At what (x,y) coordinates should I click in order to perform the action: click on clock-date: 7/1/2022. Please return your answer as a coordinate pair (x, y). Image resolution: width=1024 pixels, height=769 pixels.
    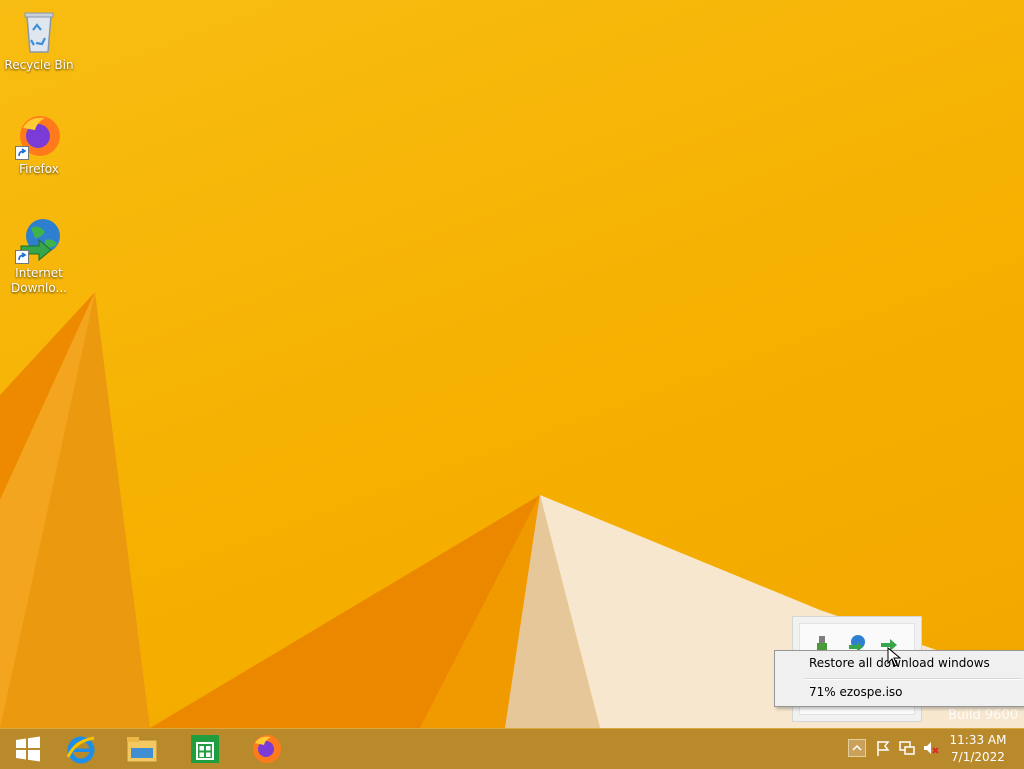
    Looking at the image, I should click on (978, 757).